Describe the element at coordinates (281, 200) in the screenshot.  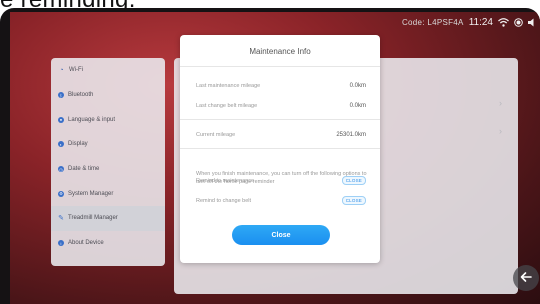
I see `remind-belt-row: Remind to change belt CLOSE` at that location.